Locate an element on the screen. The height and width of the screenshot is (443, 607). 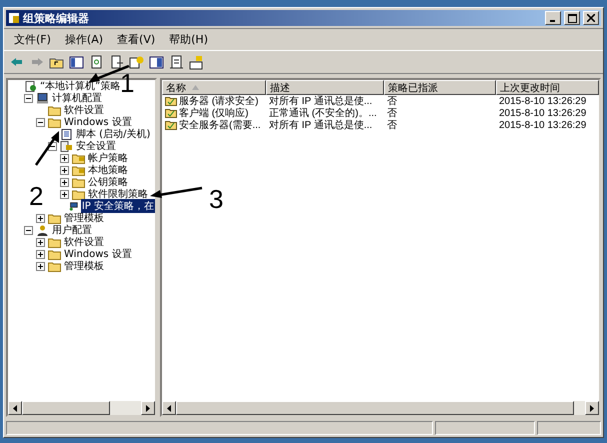
tree-item: 脚本 (启动/关机) is located at coordinates (113, 134).